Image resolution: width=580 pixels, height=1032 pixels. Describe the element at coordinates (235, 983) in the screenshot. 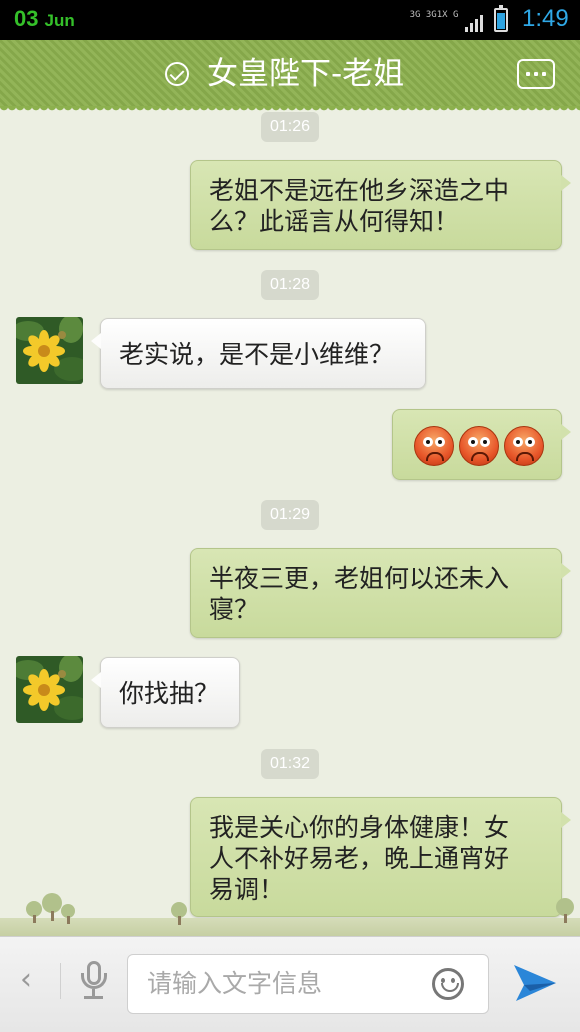

I see `message-input-placeholder: 请输入文字信息` at that location.